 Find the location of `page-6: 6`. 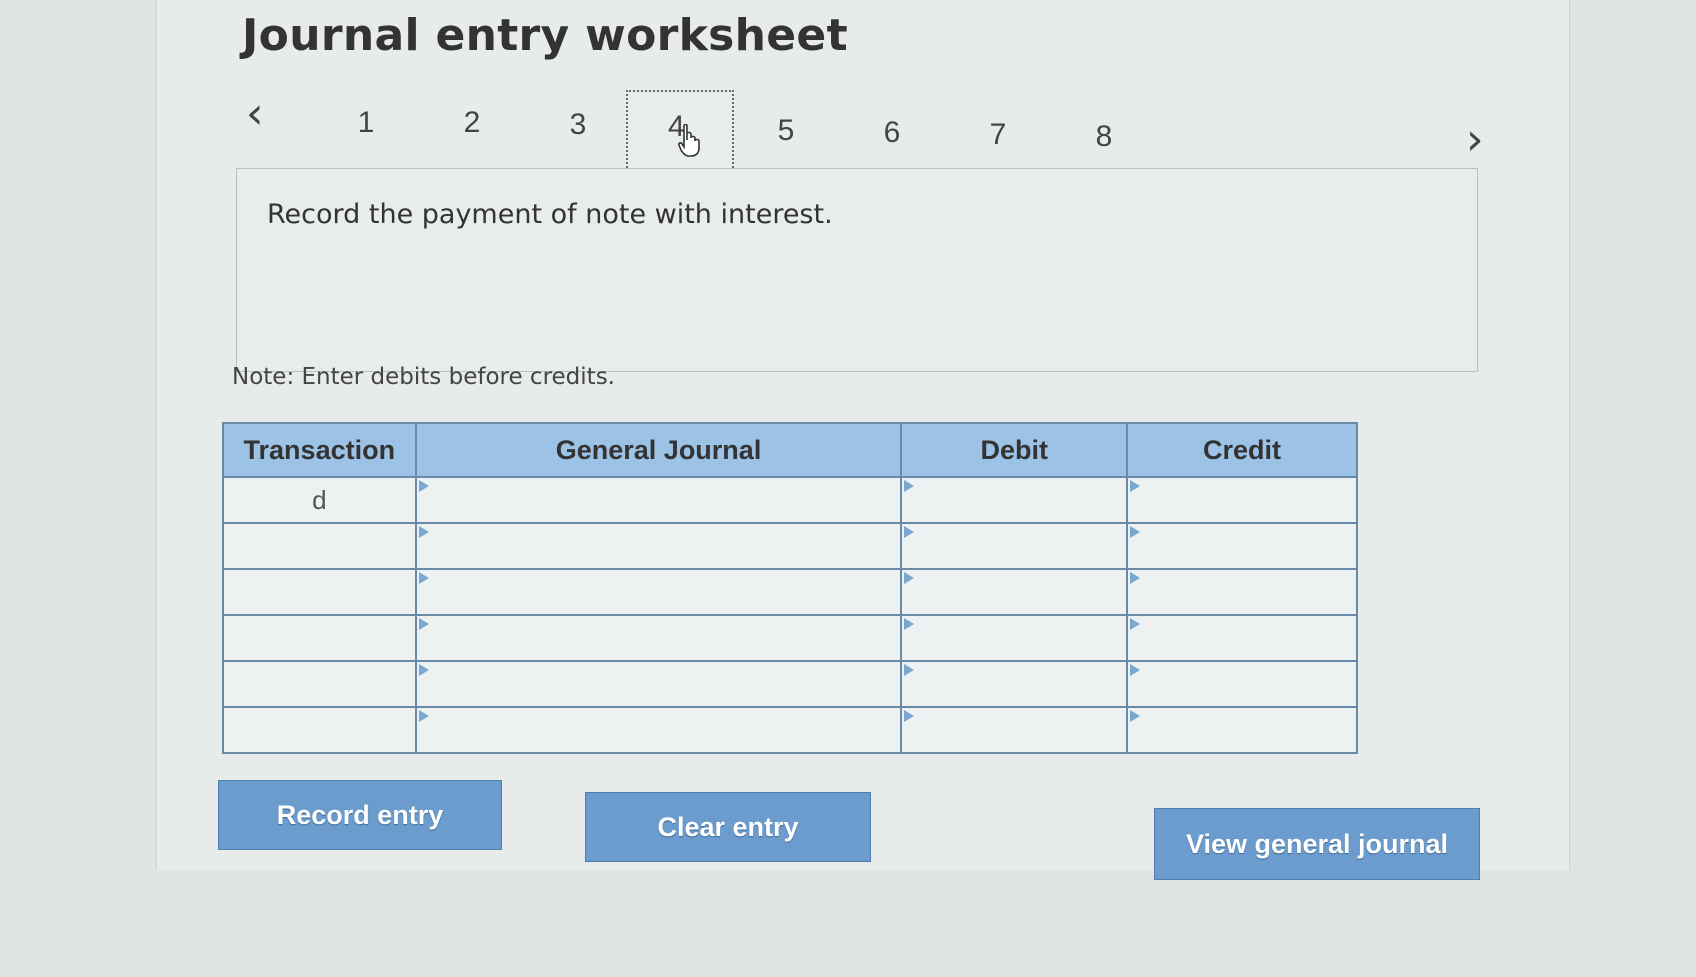

page-6: 6 is located at coordinates (892, 133).